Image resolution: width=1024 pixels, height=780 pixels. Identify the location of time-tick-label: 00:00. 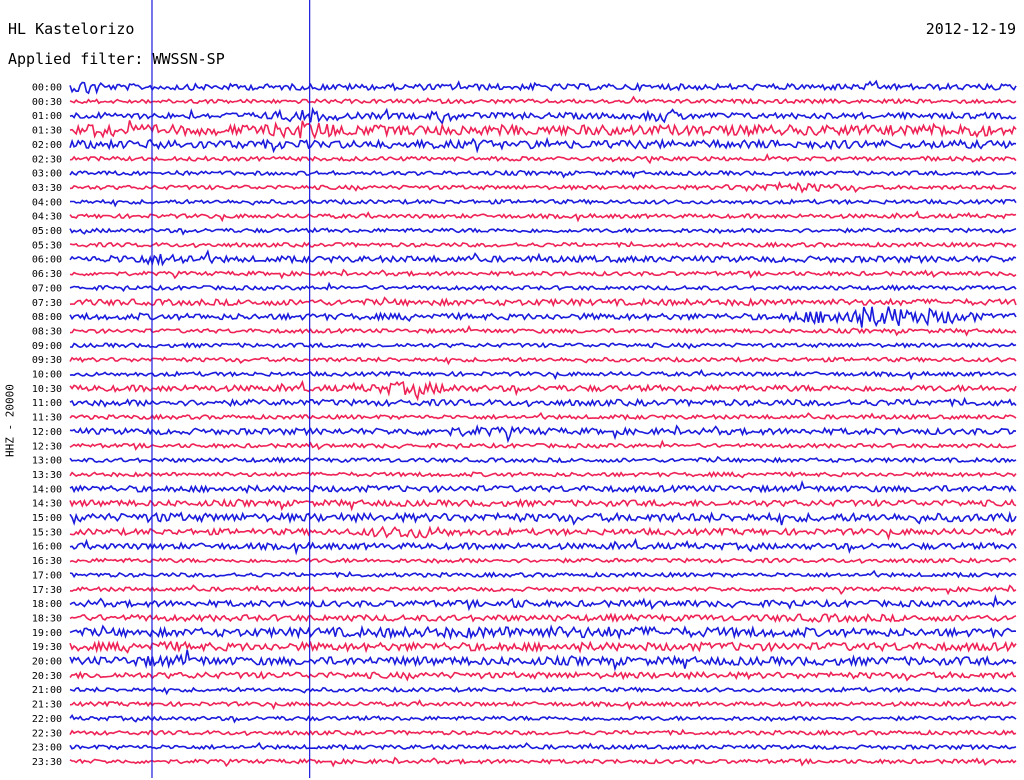
(47, 88).